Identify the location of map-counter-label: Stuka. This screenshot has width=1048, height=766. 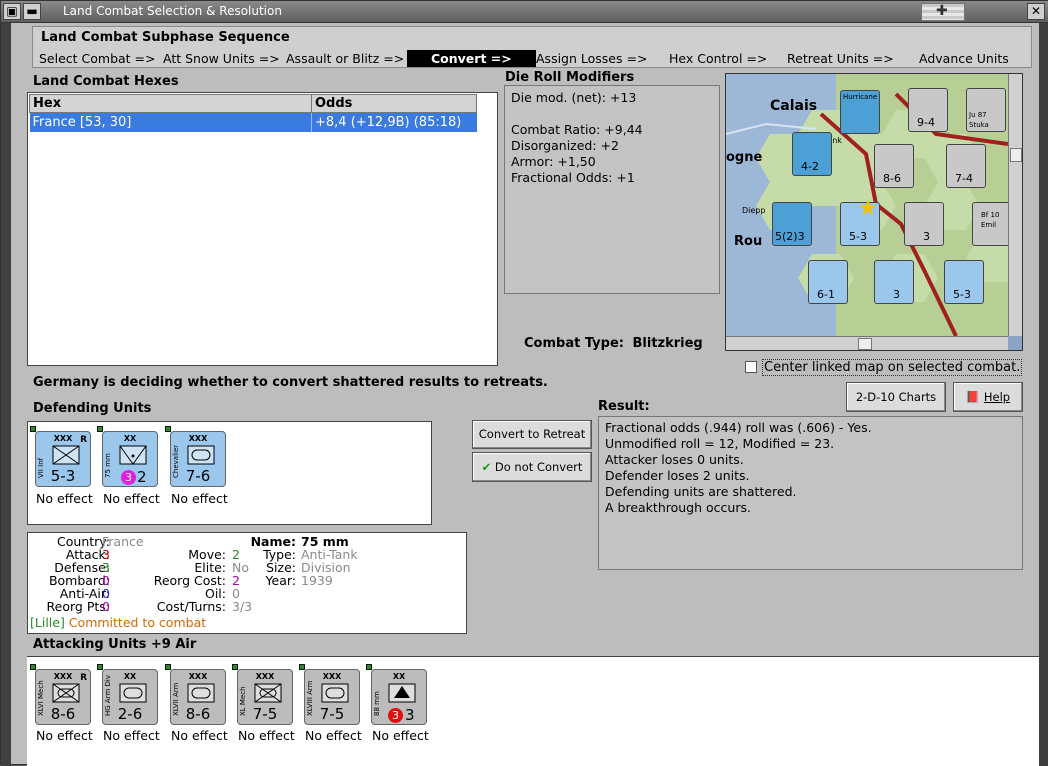
(979, 125).